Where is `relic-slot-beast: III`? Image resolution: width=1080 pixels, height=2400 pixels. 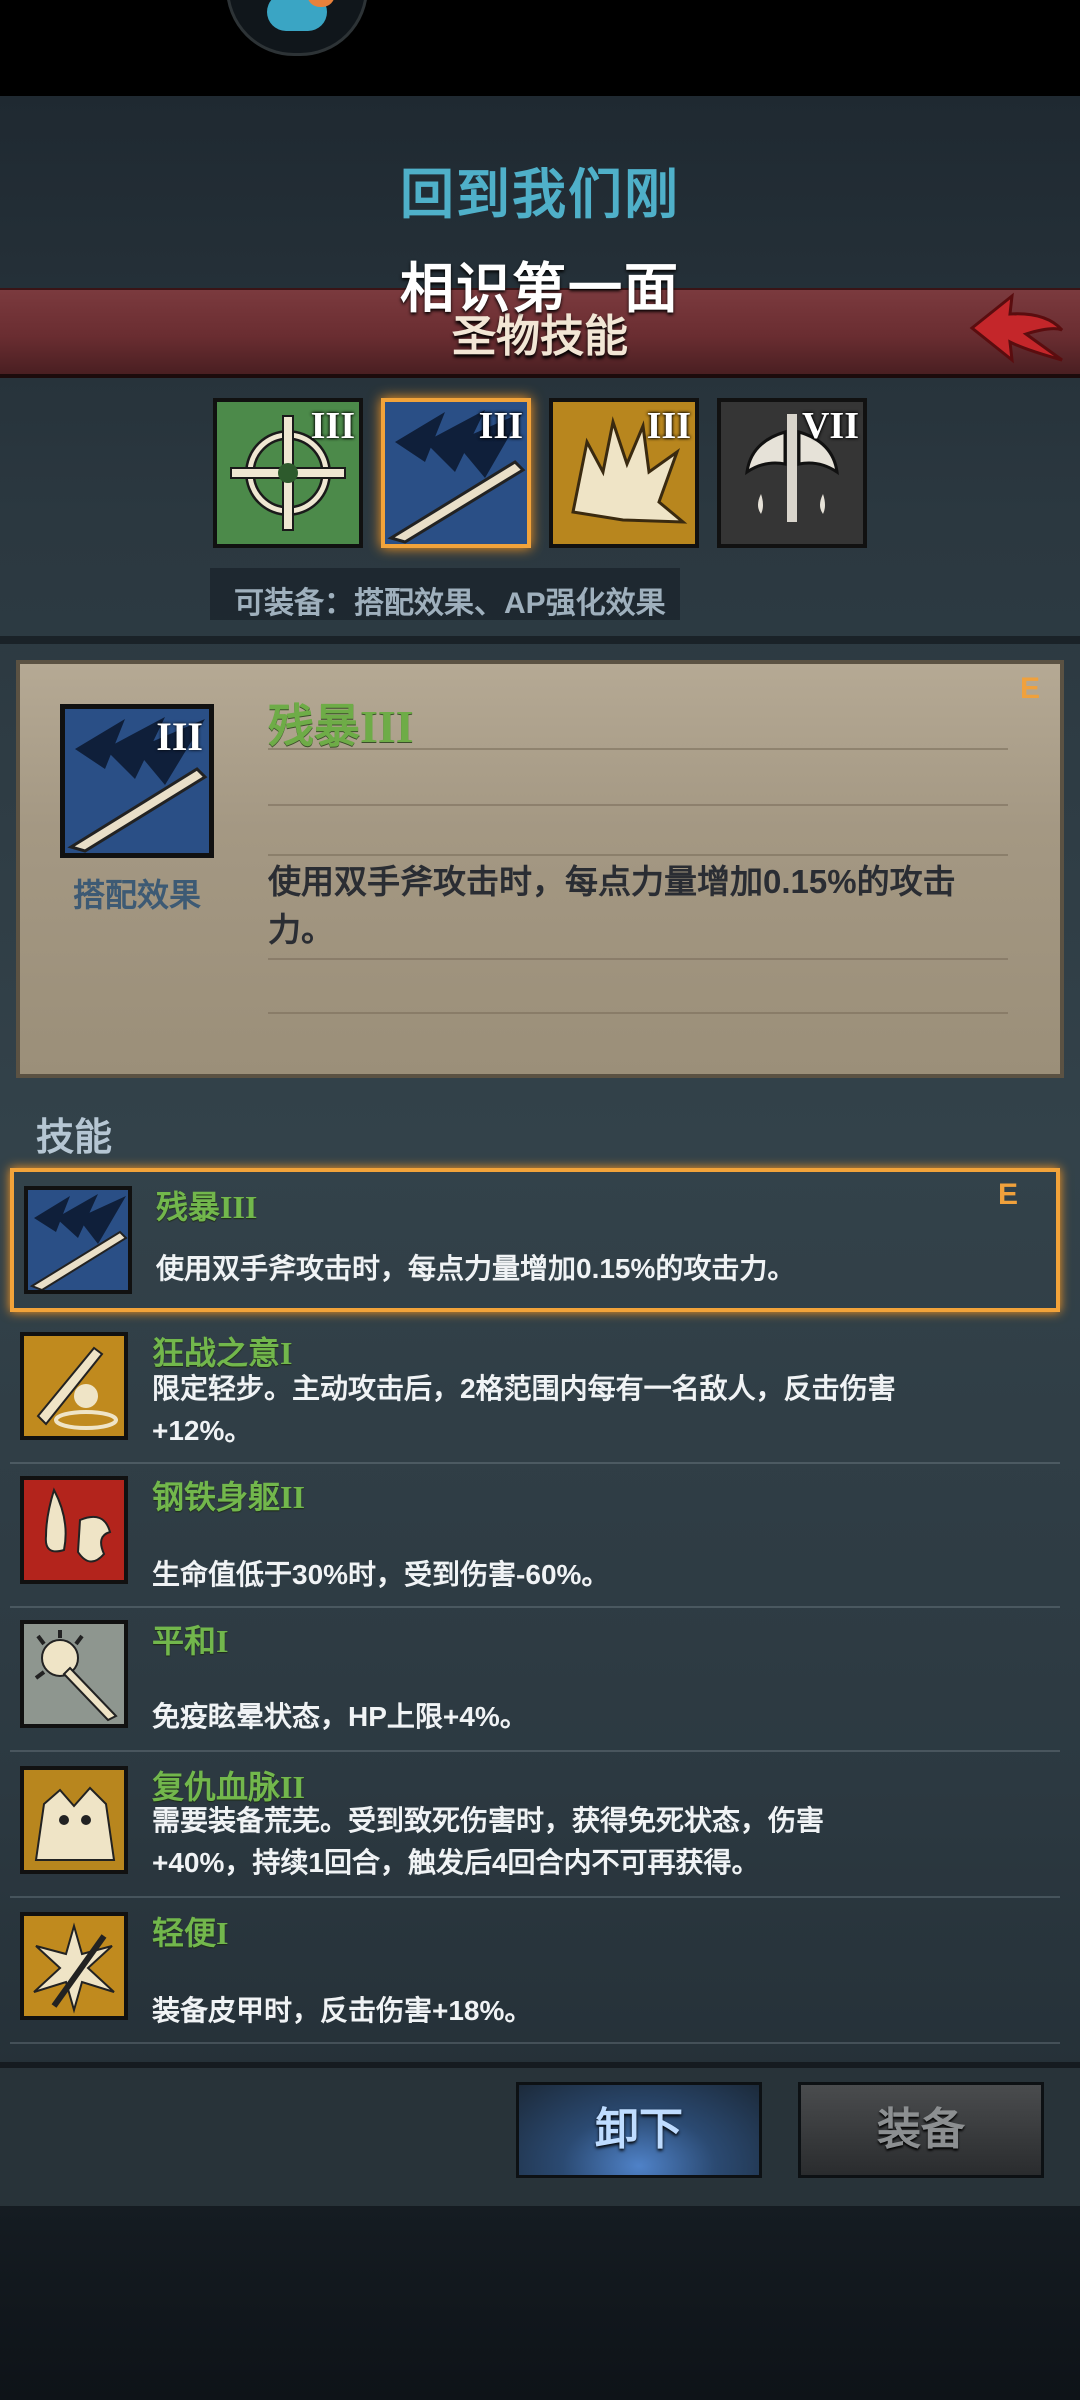 relic-slot-beast: III is located at coordinates (624, 473).